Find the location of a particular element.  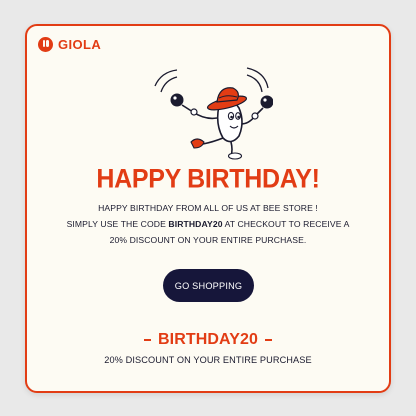

right-dash-divider is located at coordinates (268, 340).